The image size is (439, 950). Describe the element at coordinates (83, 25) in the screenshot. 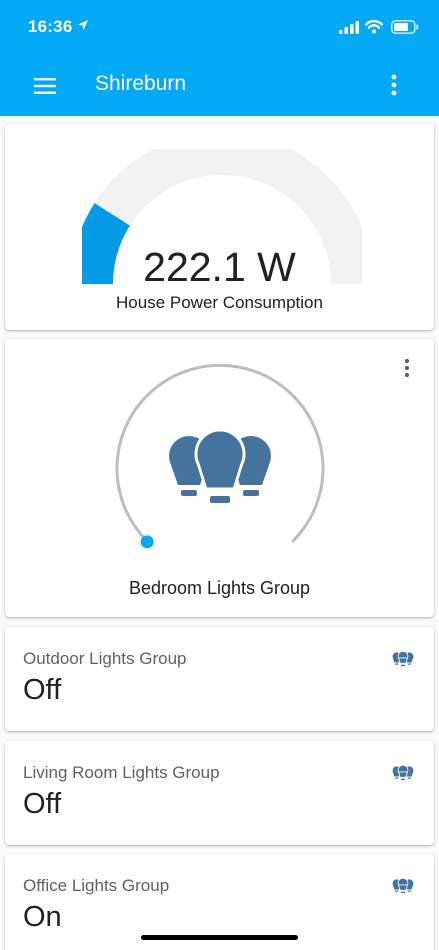

I see `location-arrow-icon` at that location.